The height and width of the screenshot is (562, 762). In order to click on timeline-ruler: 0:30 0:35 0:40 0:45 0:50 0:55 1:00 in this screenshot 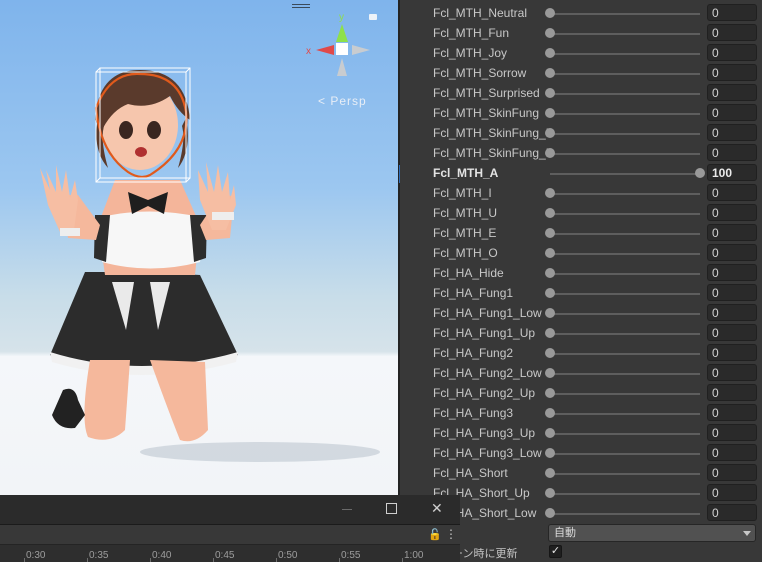, I will do `click(230, 553)`.